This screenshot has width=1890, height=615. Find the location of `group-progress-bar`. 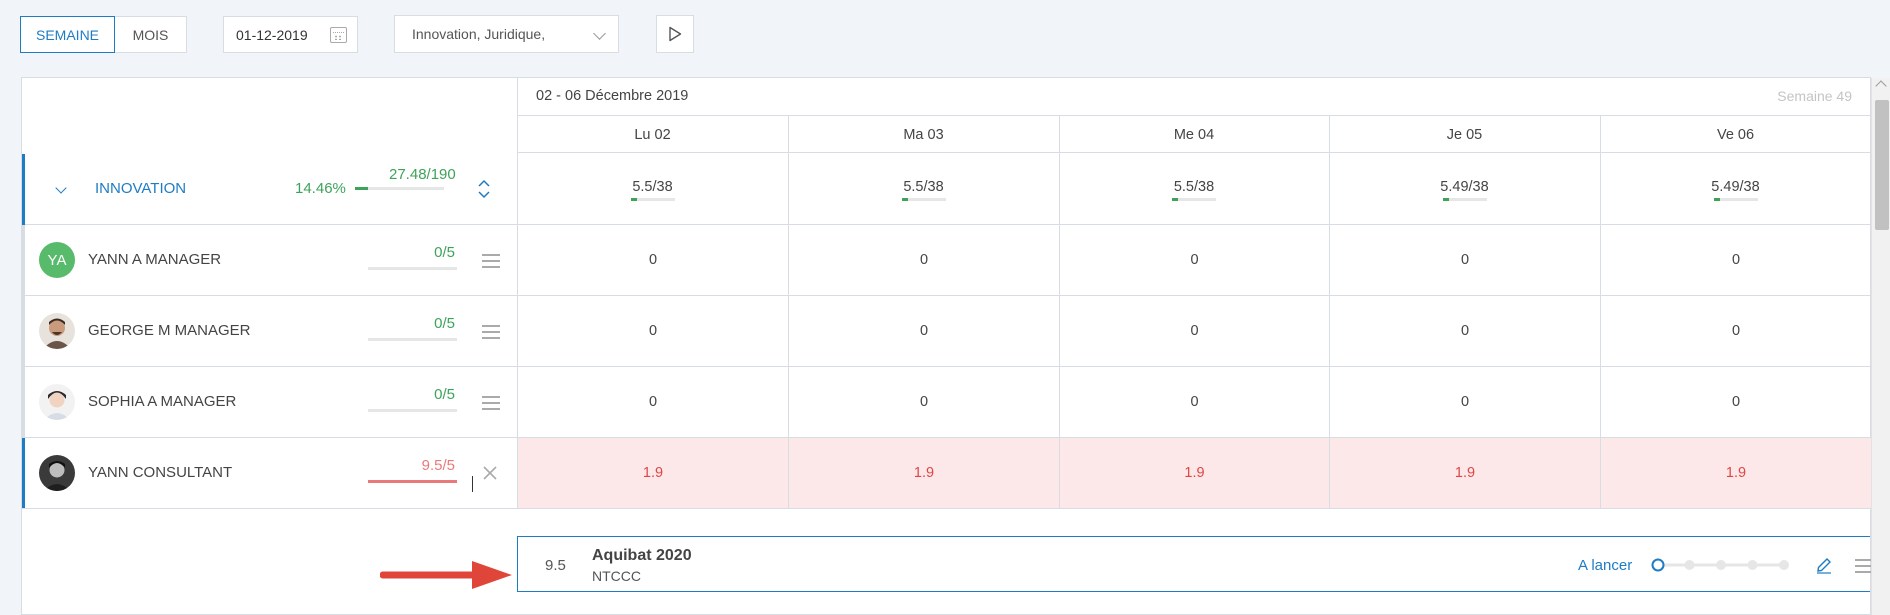

group-progress-bar is located at coordinates (399, 188).